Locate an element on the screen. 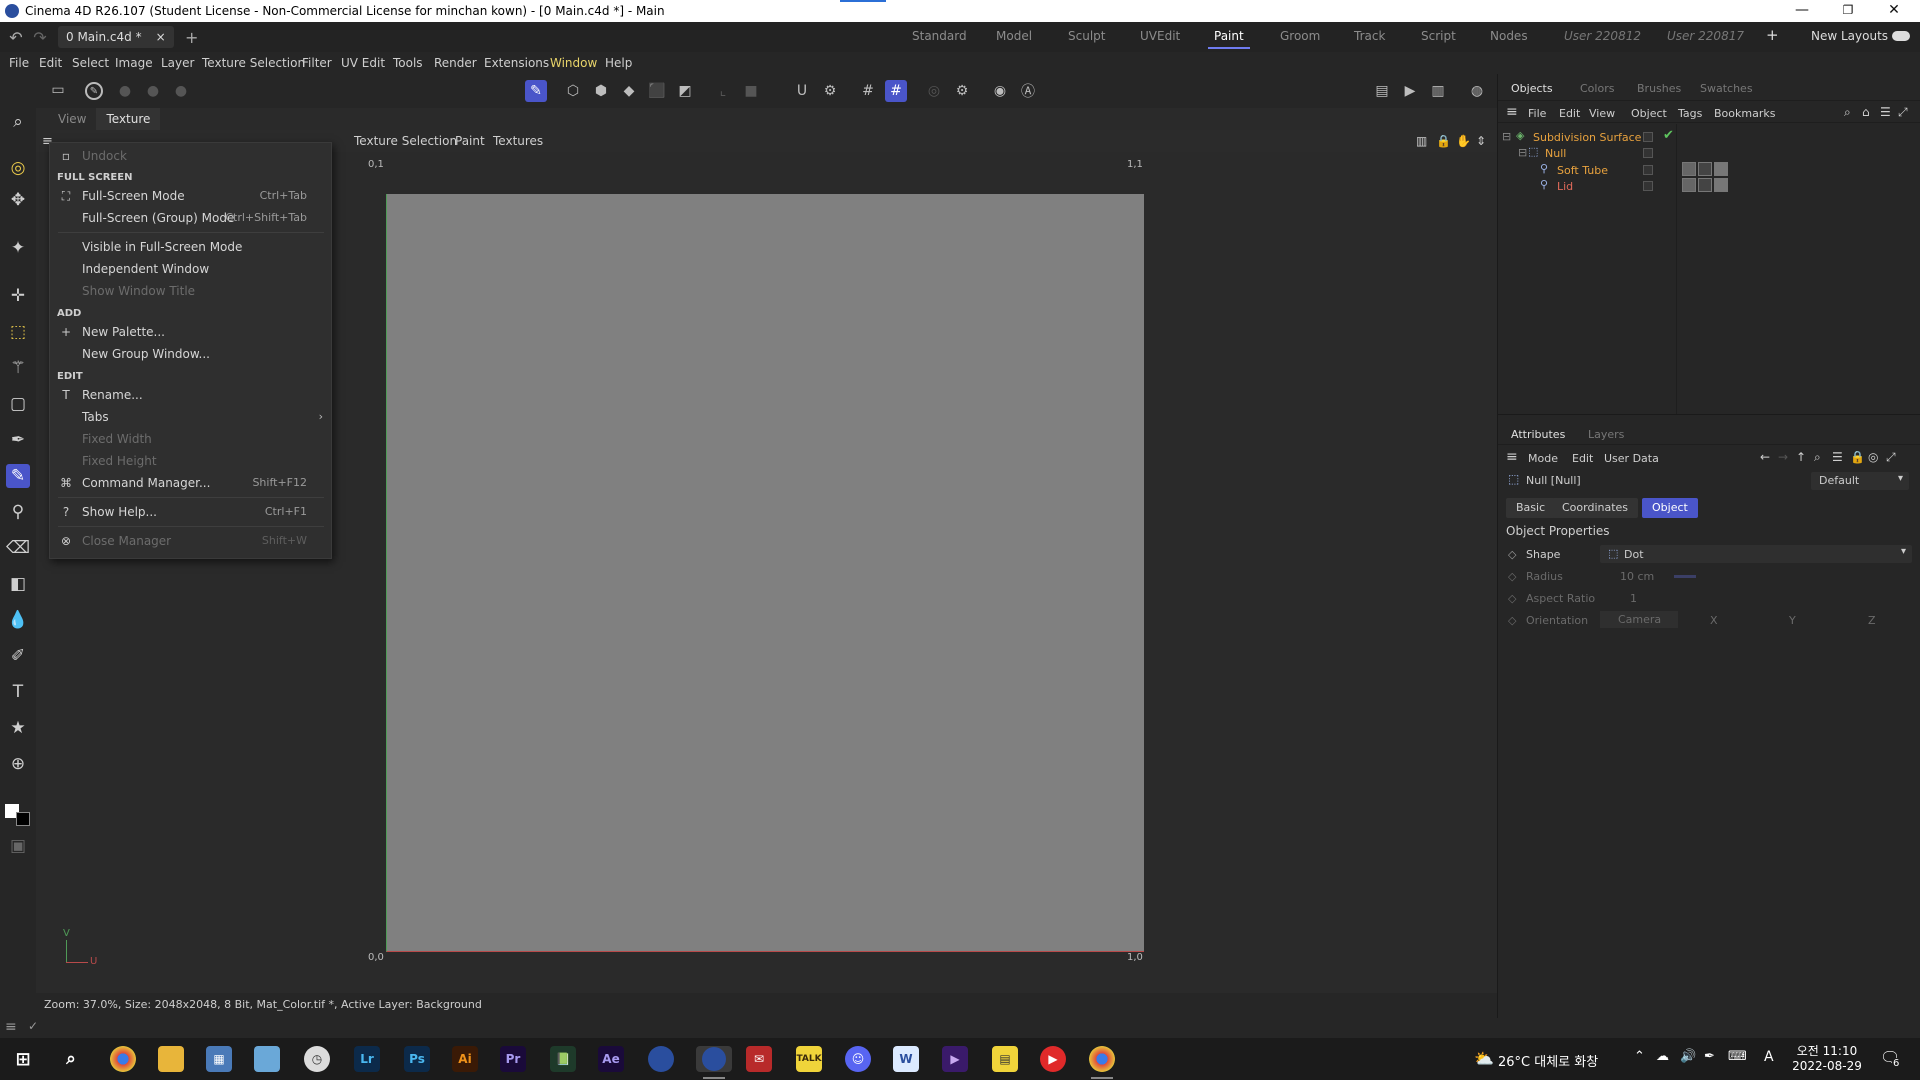  calculator-icon: ▦ is located at coordinates (219, 1059).